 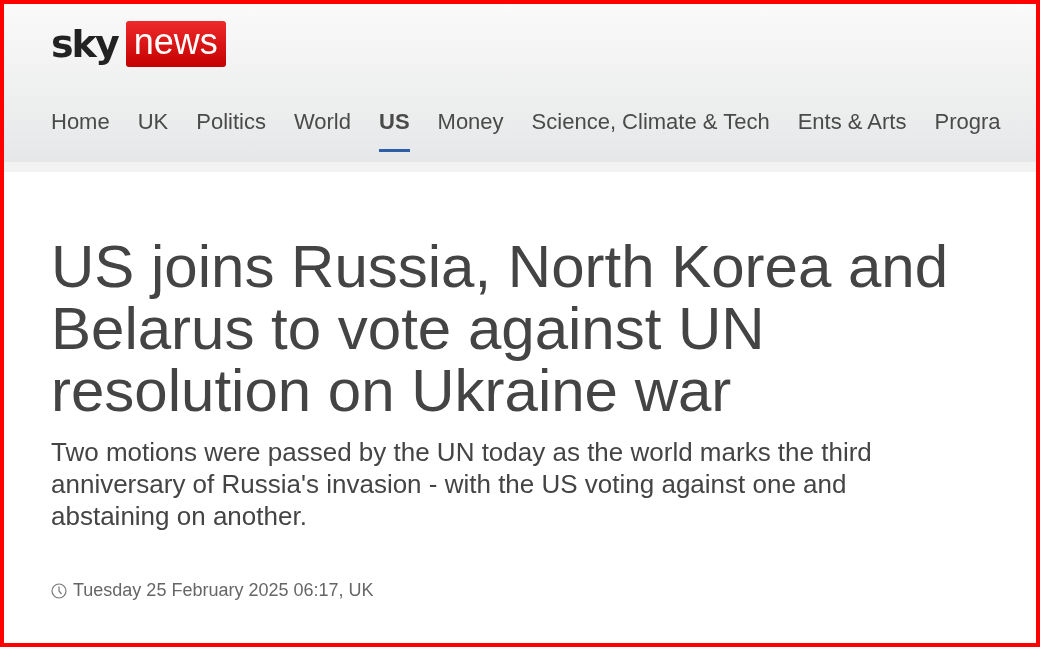 What do you see at coordinates (852, 130) in the screenshot?
I see `nav-tab: Ents & Arts` at bounding box center [852, 130].